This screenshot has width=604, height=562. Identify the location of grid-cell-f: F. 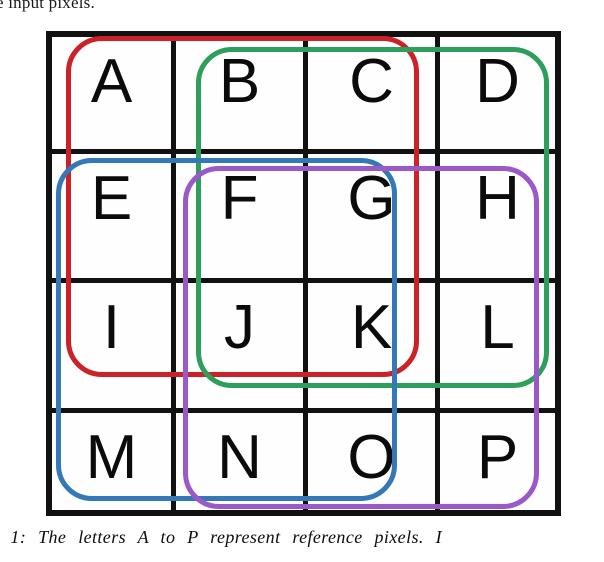
(239, 216).